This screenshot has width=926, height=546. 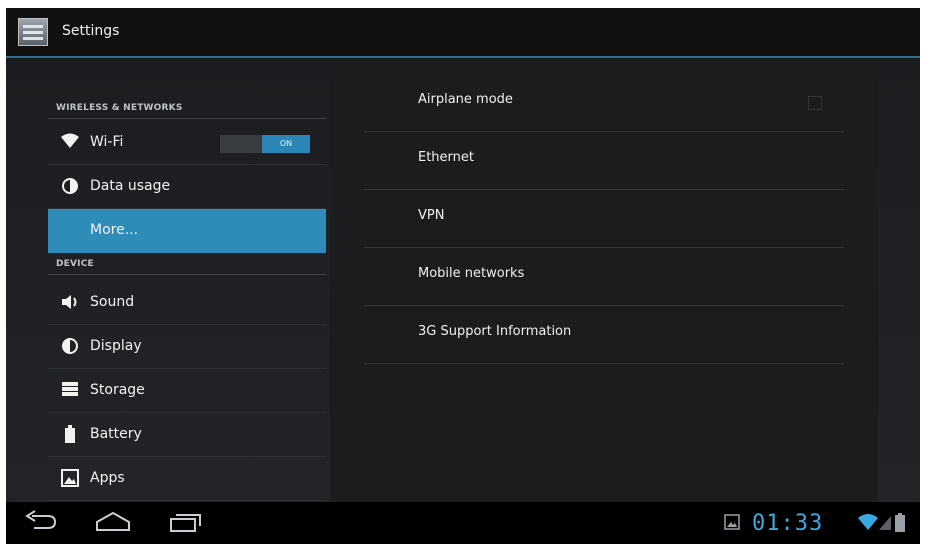 I want to click on battery-status-icon, so click(x=900, y=525).